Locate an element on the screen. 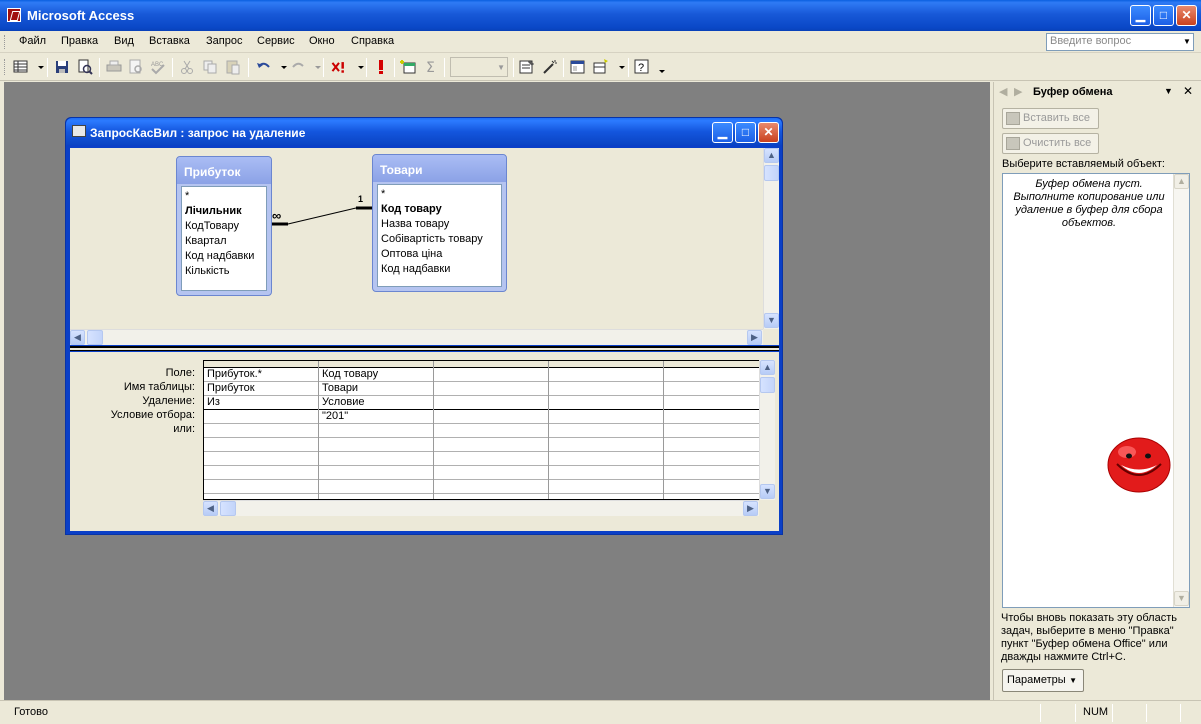 This screenshot has height=724, width=1201. grid-cell-field: Прибуток.* is located at coordinates (261, 375).